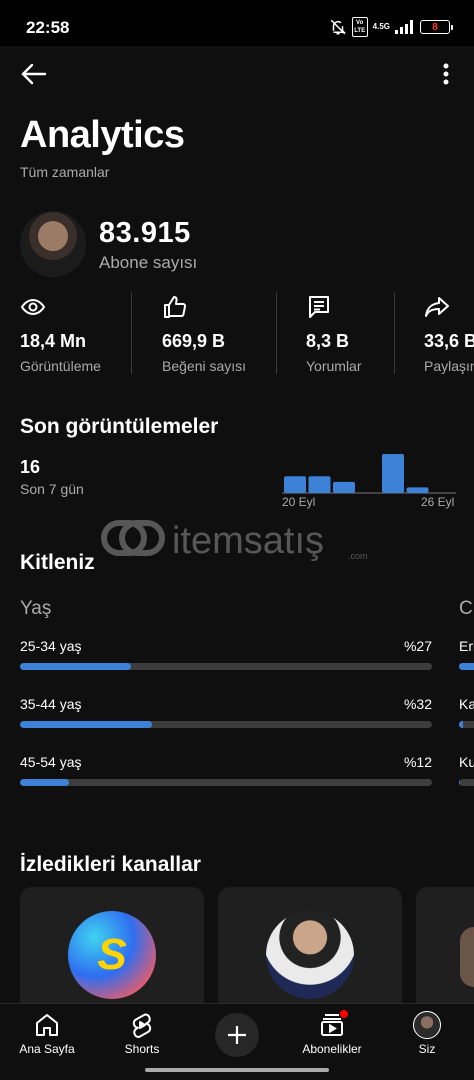 The width and height of the screenshot is (474, 1080). I want to click on age-row: 25-34 yaş %27, so click(226, 655).